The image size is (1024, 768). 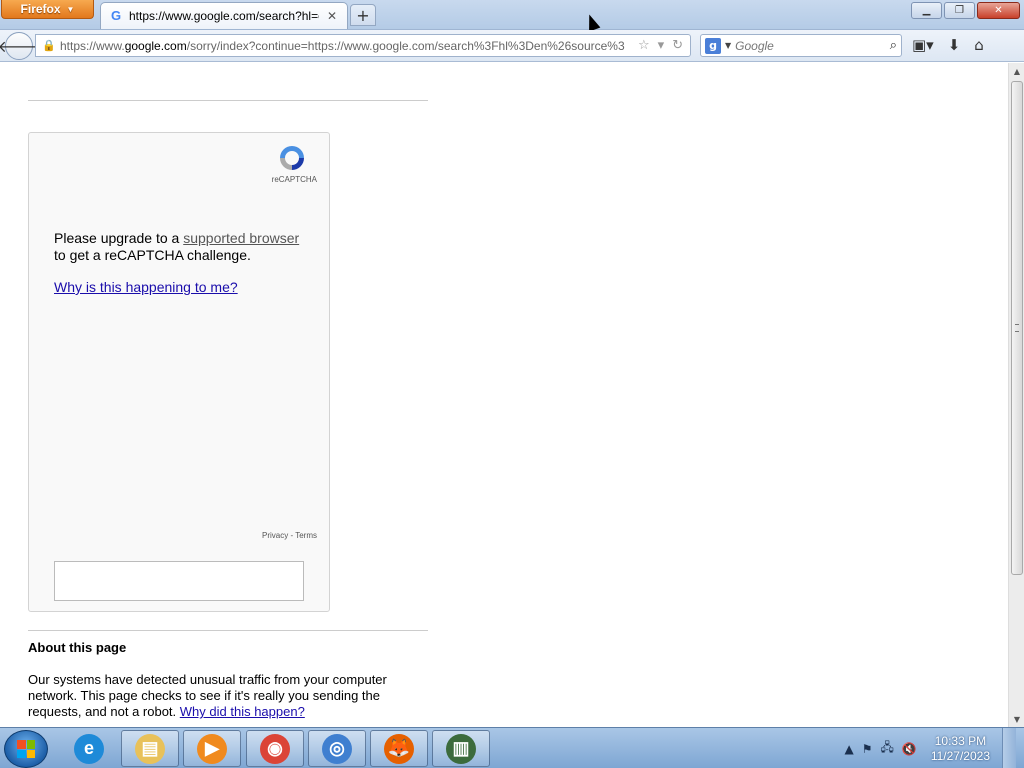 I want to click on window-controls: ▁ ❐ ✕, so click(x=965, y=10).